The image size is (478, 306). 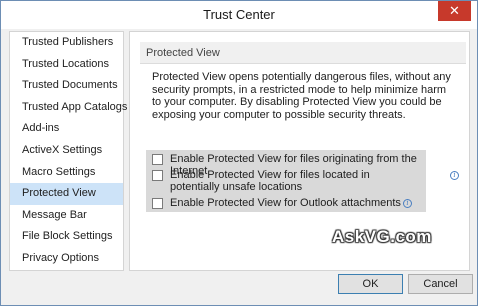 What do you see at coordinates (454, 11) in the screenshot?
I see `close-button: ✕` at bounding box center [454, 11].